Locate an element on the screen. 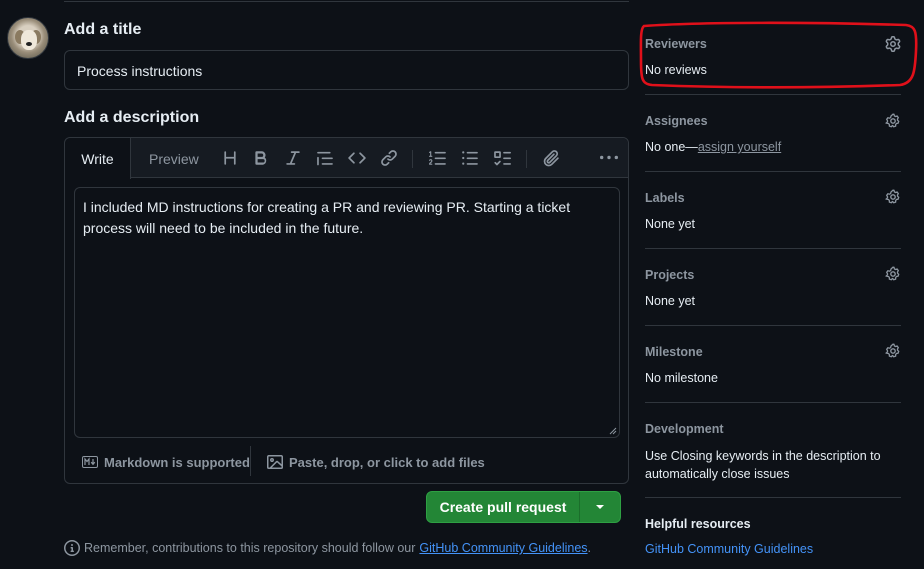 The image size is (924, 569). milestone-label: Milestone is located at coordinates (674, 352).